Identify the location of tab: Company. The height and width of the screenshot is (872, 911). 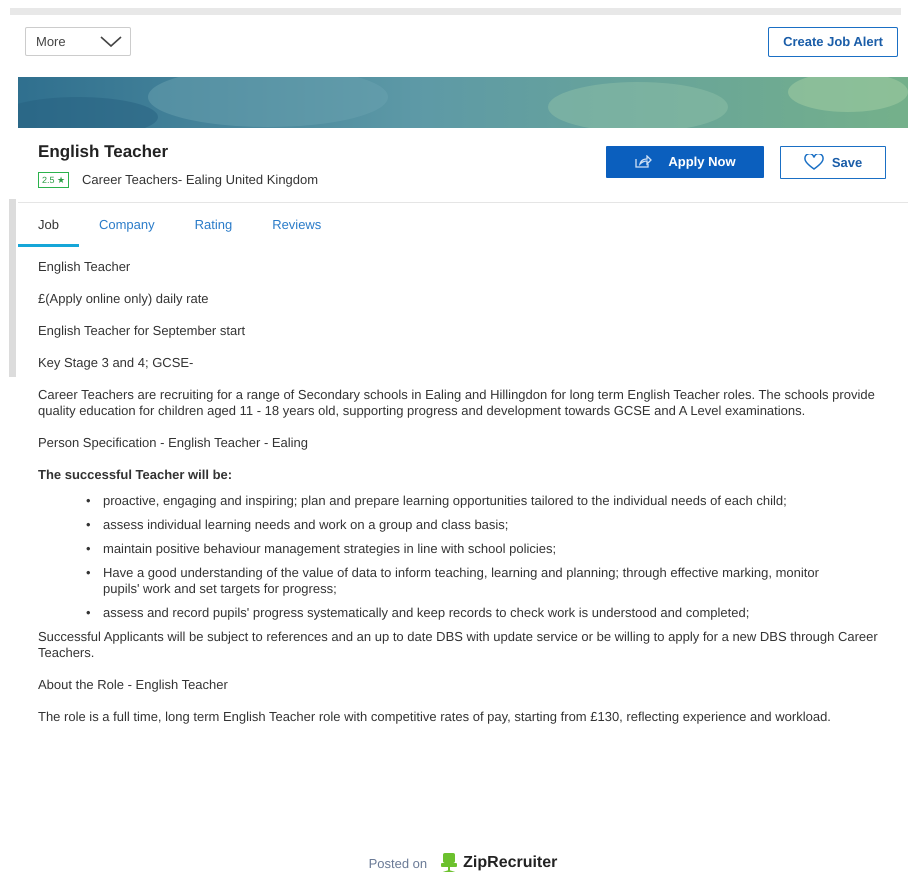
(126, 225).